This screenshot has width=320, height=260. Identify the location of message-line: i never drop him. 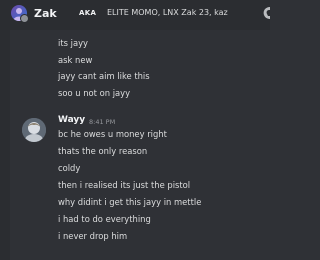
(93, 236).